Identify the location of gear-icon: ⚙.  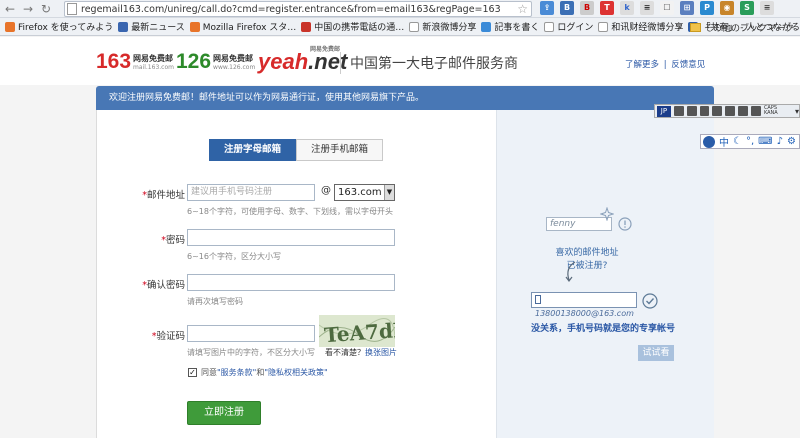
(791, 141).